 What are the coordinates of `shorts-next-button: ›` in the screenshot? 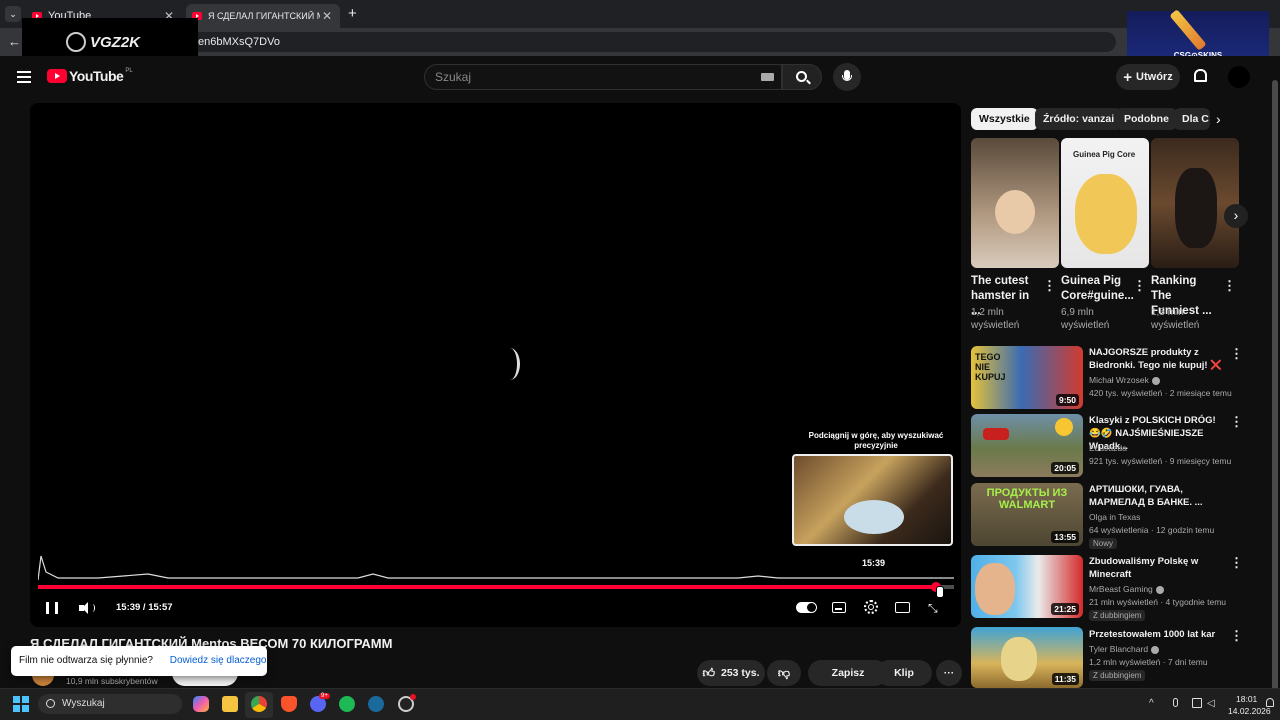 It's located at (1236, 216).